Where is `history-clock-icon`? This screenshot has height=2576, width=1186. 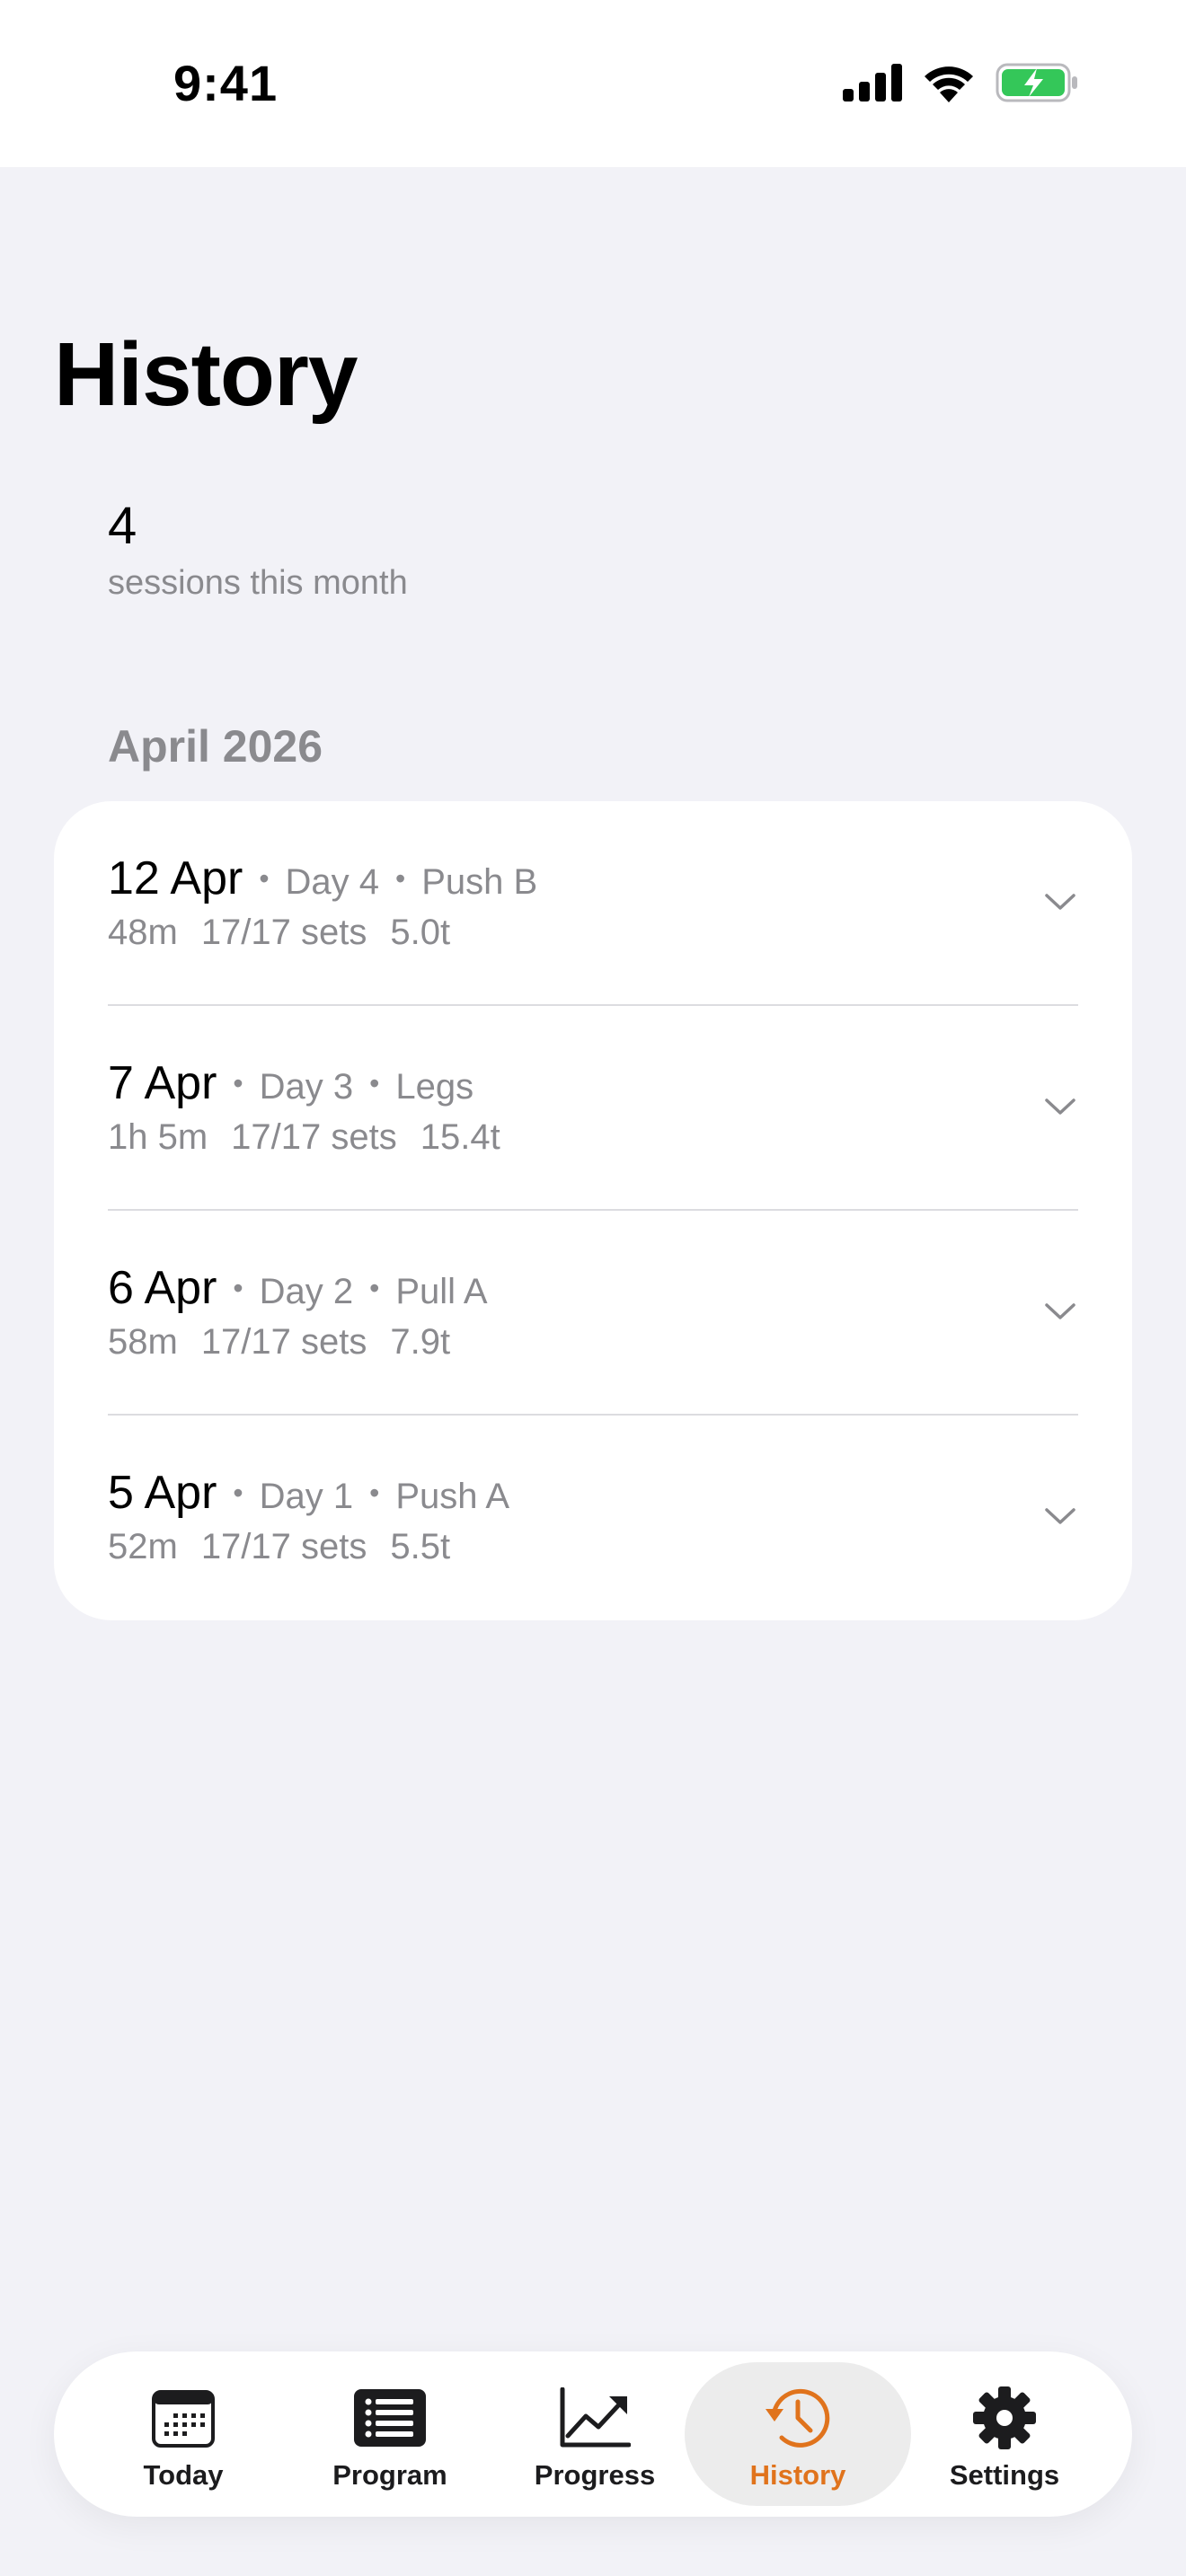 history-clock-icon is located at coordinates (798, 2418).